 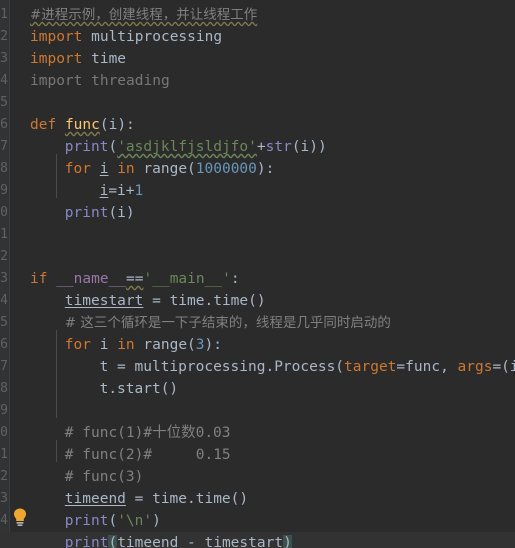 I want to click on code-token: :, so click(x=235, y=279).